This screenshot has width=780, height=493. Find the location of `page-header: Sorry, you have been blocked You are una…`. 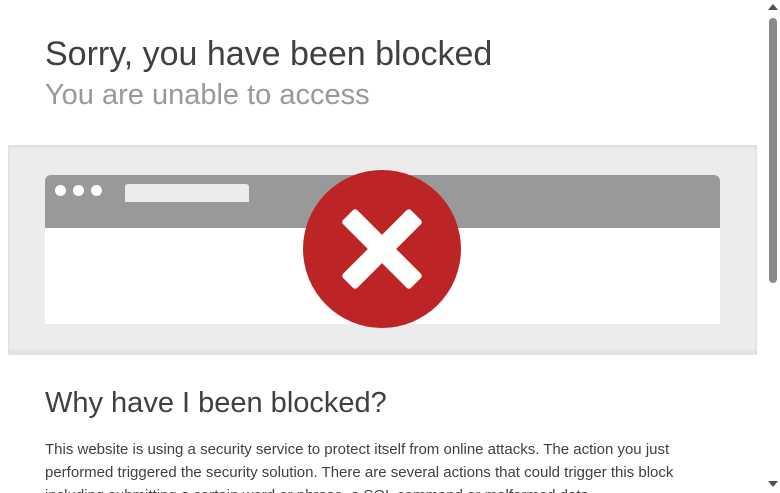

page-header: Sorry, you have been blocked You are una… is located at coordinates (268, 73).